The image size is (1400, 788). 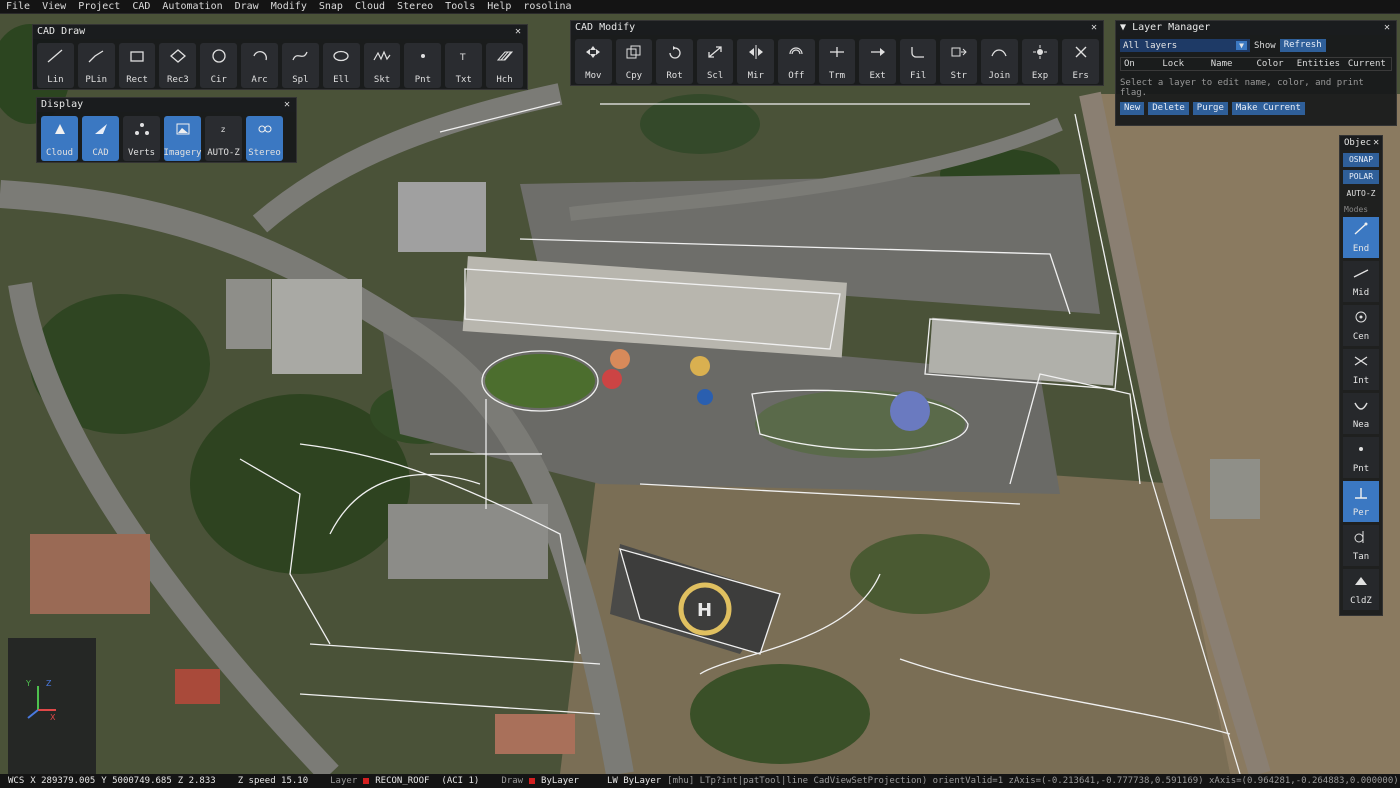 I want to click on menu-help: Help, so click(x=499, y=7).